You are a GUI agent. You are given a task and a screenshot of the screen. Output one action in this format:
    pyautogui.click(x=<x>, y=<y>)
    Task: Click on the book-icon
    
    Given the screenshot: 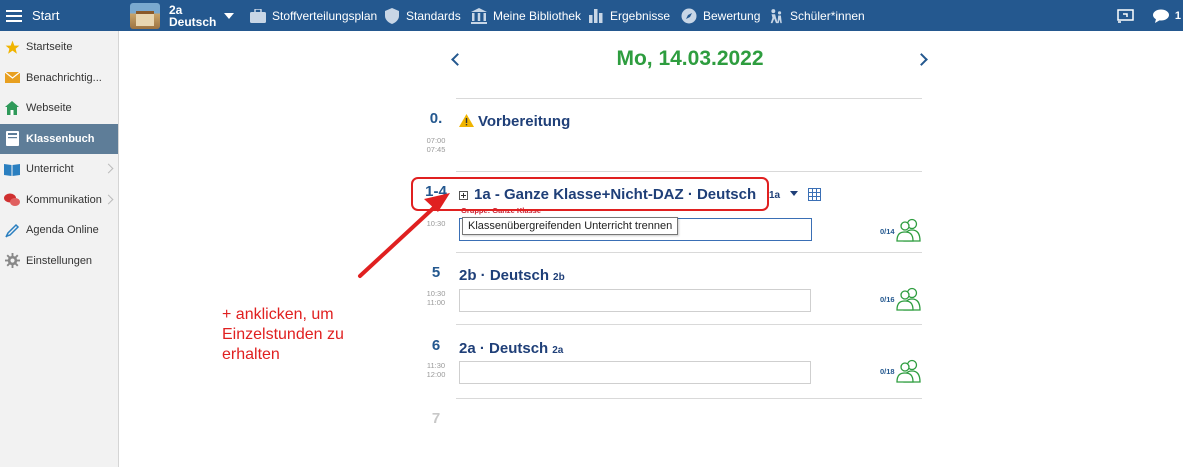 What is the action you would take?
    pyautogui.click(x=12, y=139)
    